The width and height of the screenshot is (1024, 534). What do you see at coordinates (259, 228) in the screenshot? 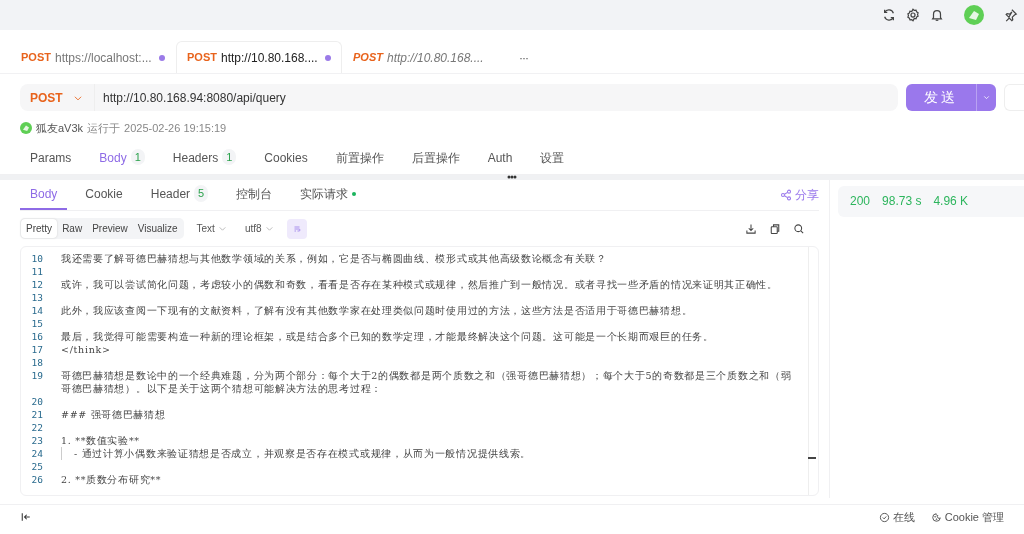
I see `encoding-dropdown: utf8` at bounding box center [259, 228].